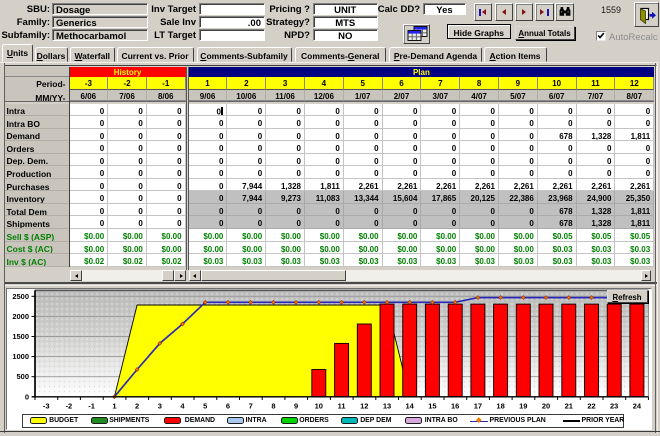 The image size is (660, 436). I want to click on svg-text: 17, so click(478, 405).